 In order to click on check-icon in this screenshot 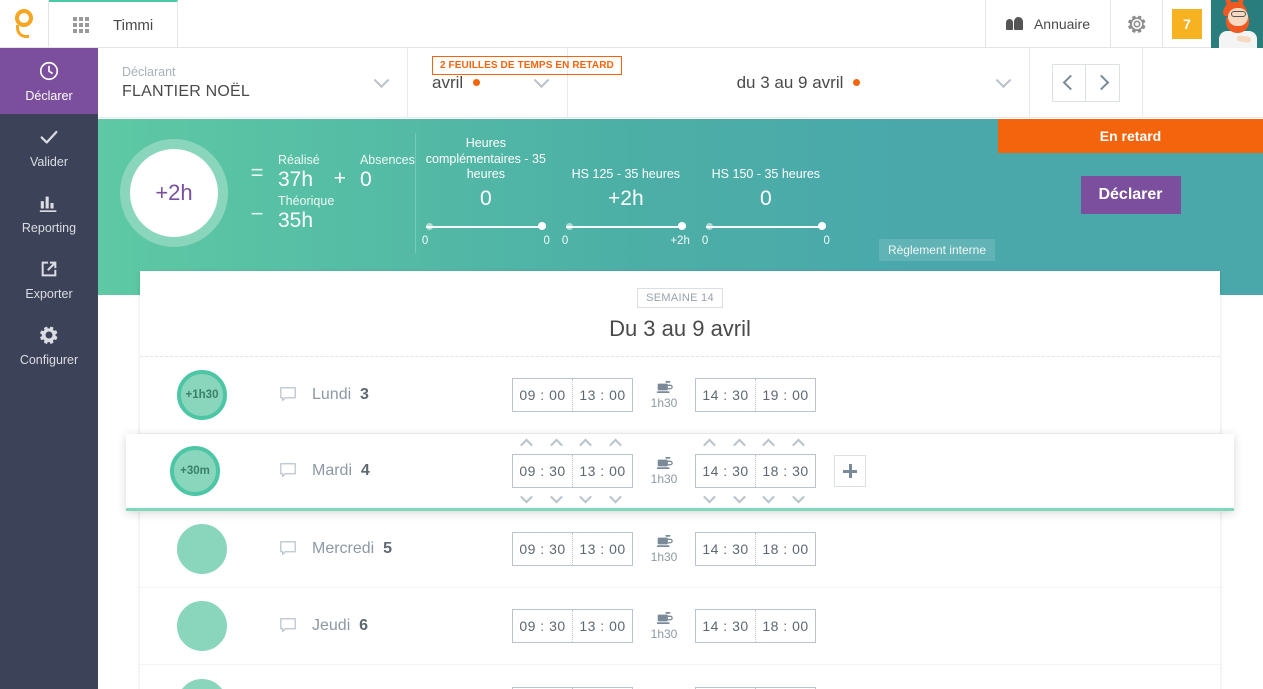, I will do `click(49, 137)`.